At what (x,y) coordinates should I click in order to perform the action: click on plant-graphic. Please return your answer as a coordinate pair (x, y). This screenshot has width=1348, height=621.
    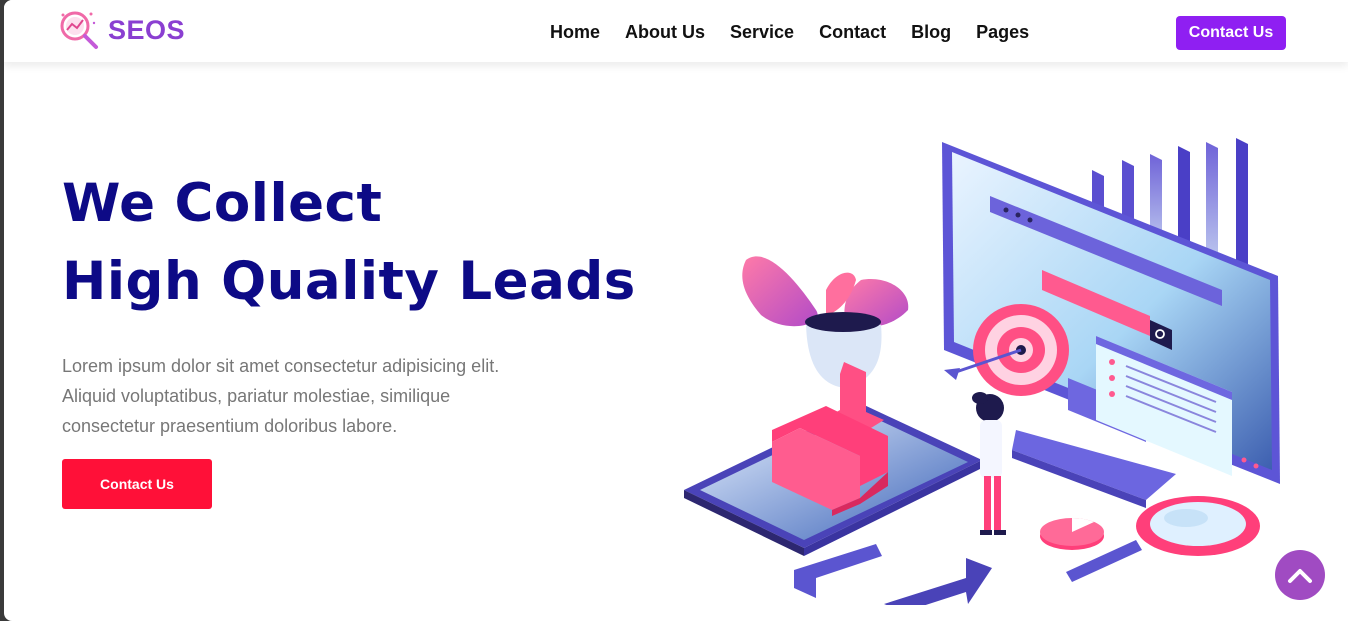
    Looking at the image, I should click on (825, 322).